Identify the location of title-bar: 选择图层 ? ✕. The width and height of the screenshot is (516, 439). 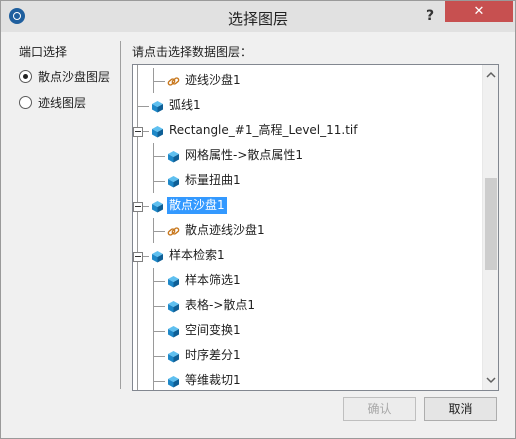
(258, 16).